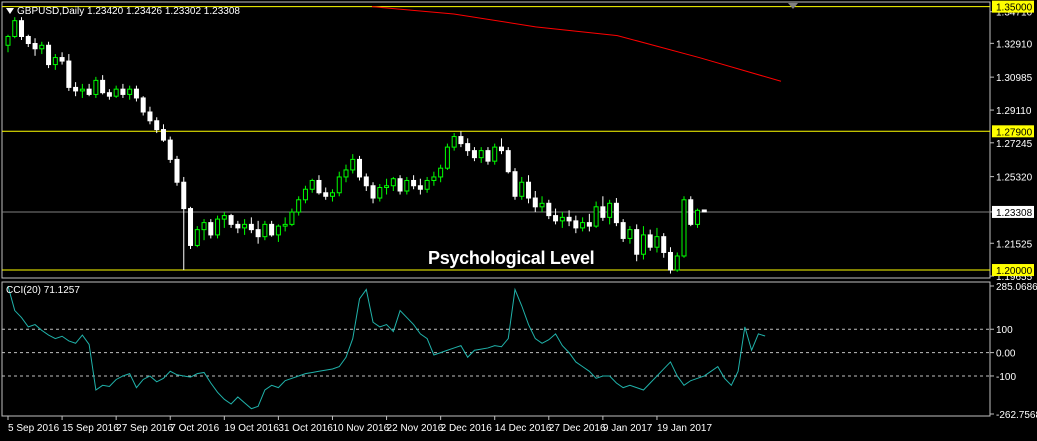 The width and height of the screenshot is (1037, 441). I want to click on cci-tick-label: 285.0686, so click(1016, 287).